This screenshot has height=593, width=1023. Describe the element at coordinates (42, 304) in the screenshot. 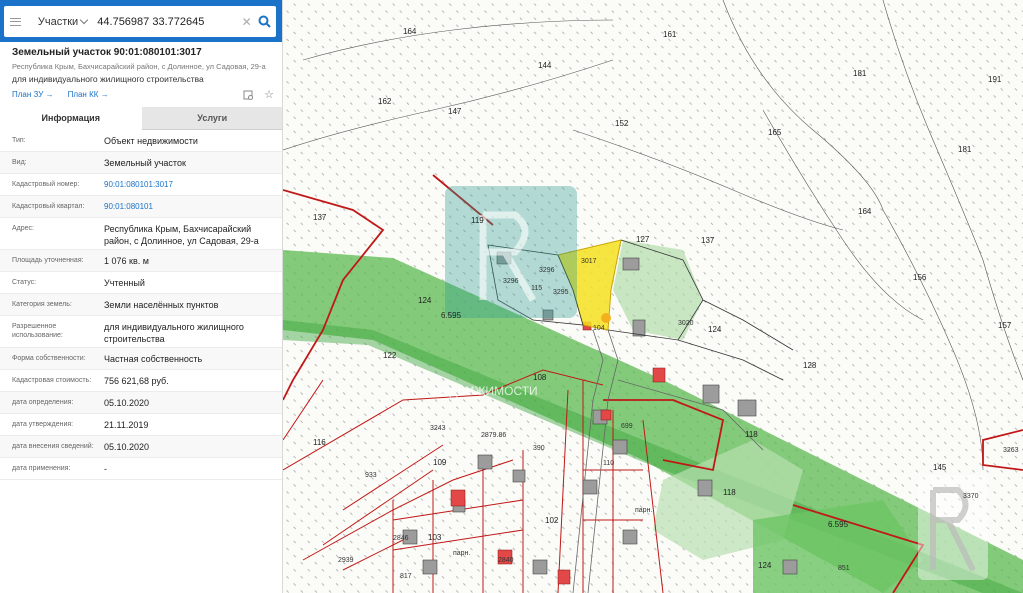

I see `property-key: Категория земель:` at that location.